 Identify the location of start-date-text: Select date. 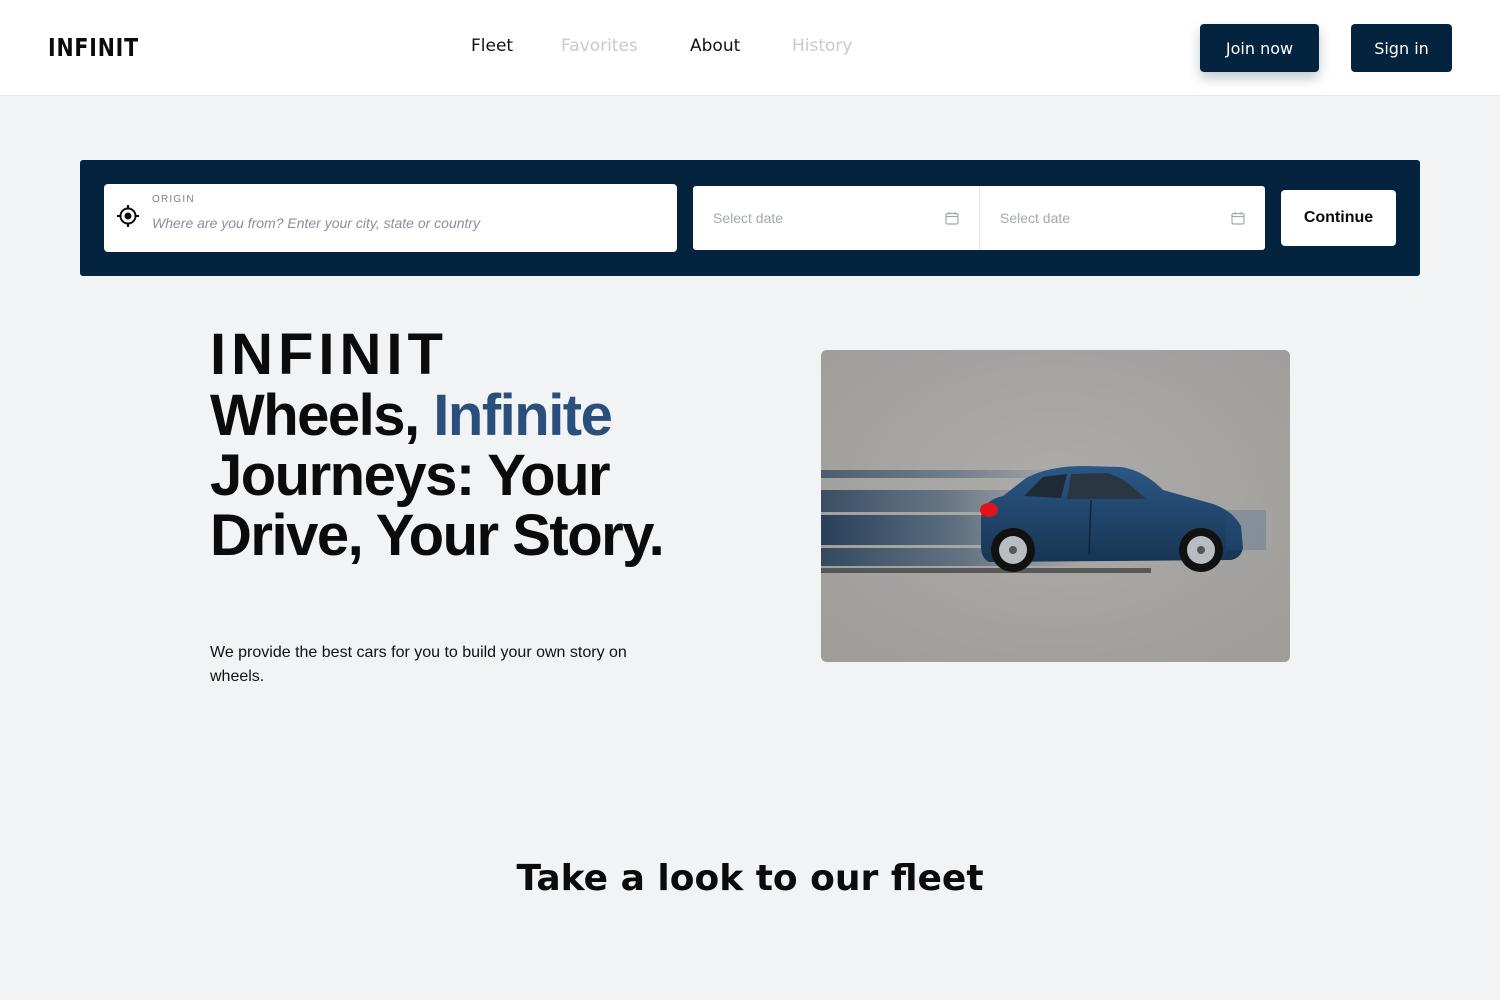
(748, 218).